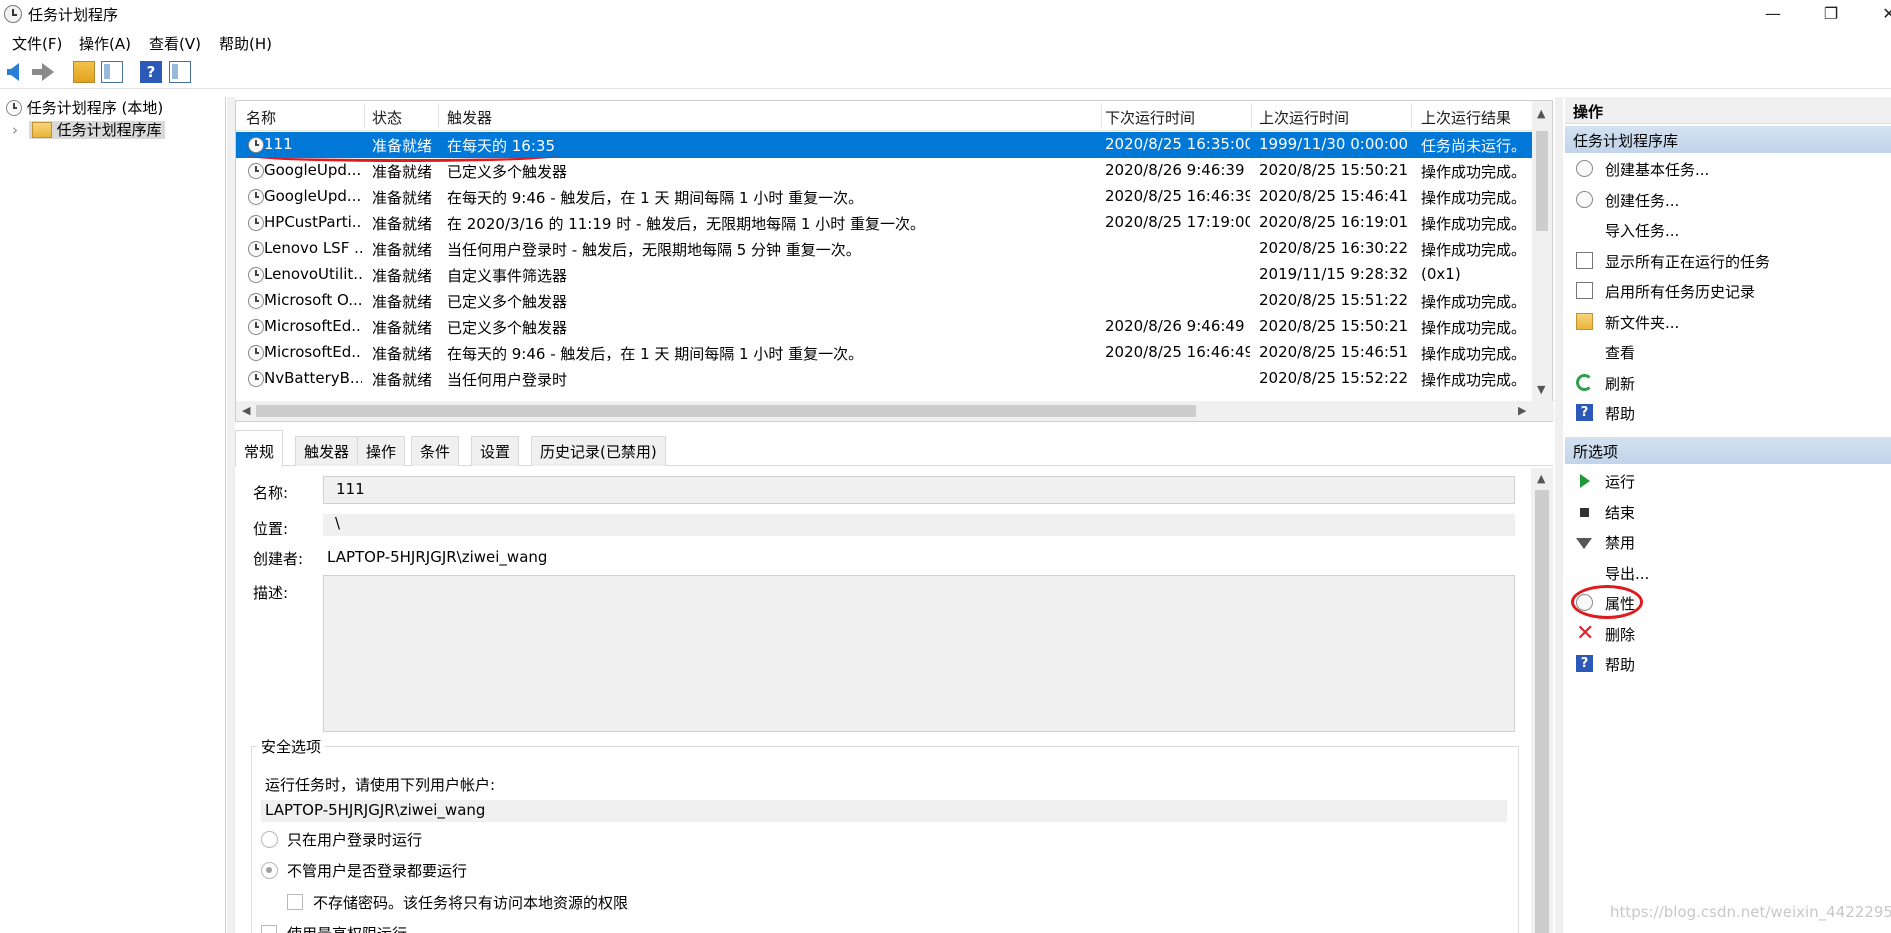  I want to click on tab-settings: 设置, so click(495, 451).